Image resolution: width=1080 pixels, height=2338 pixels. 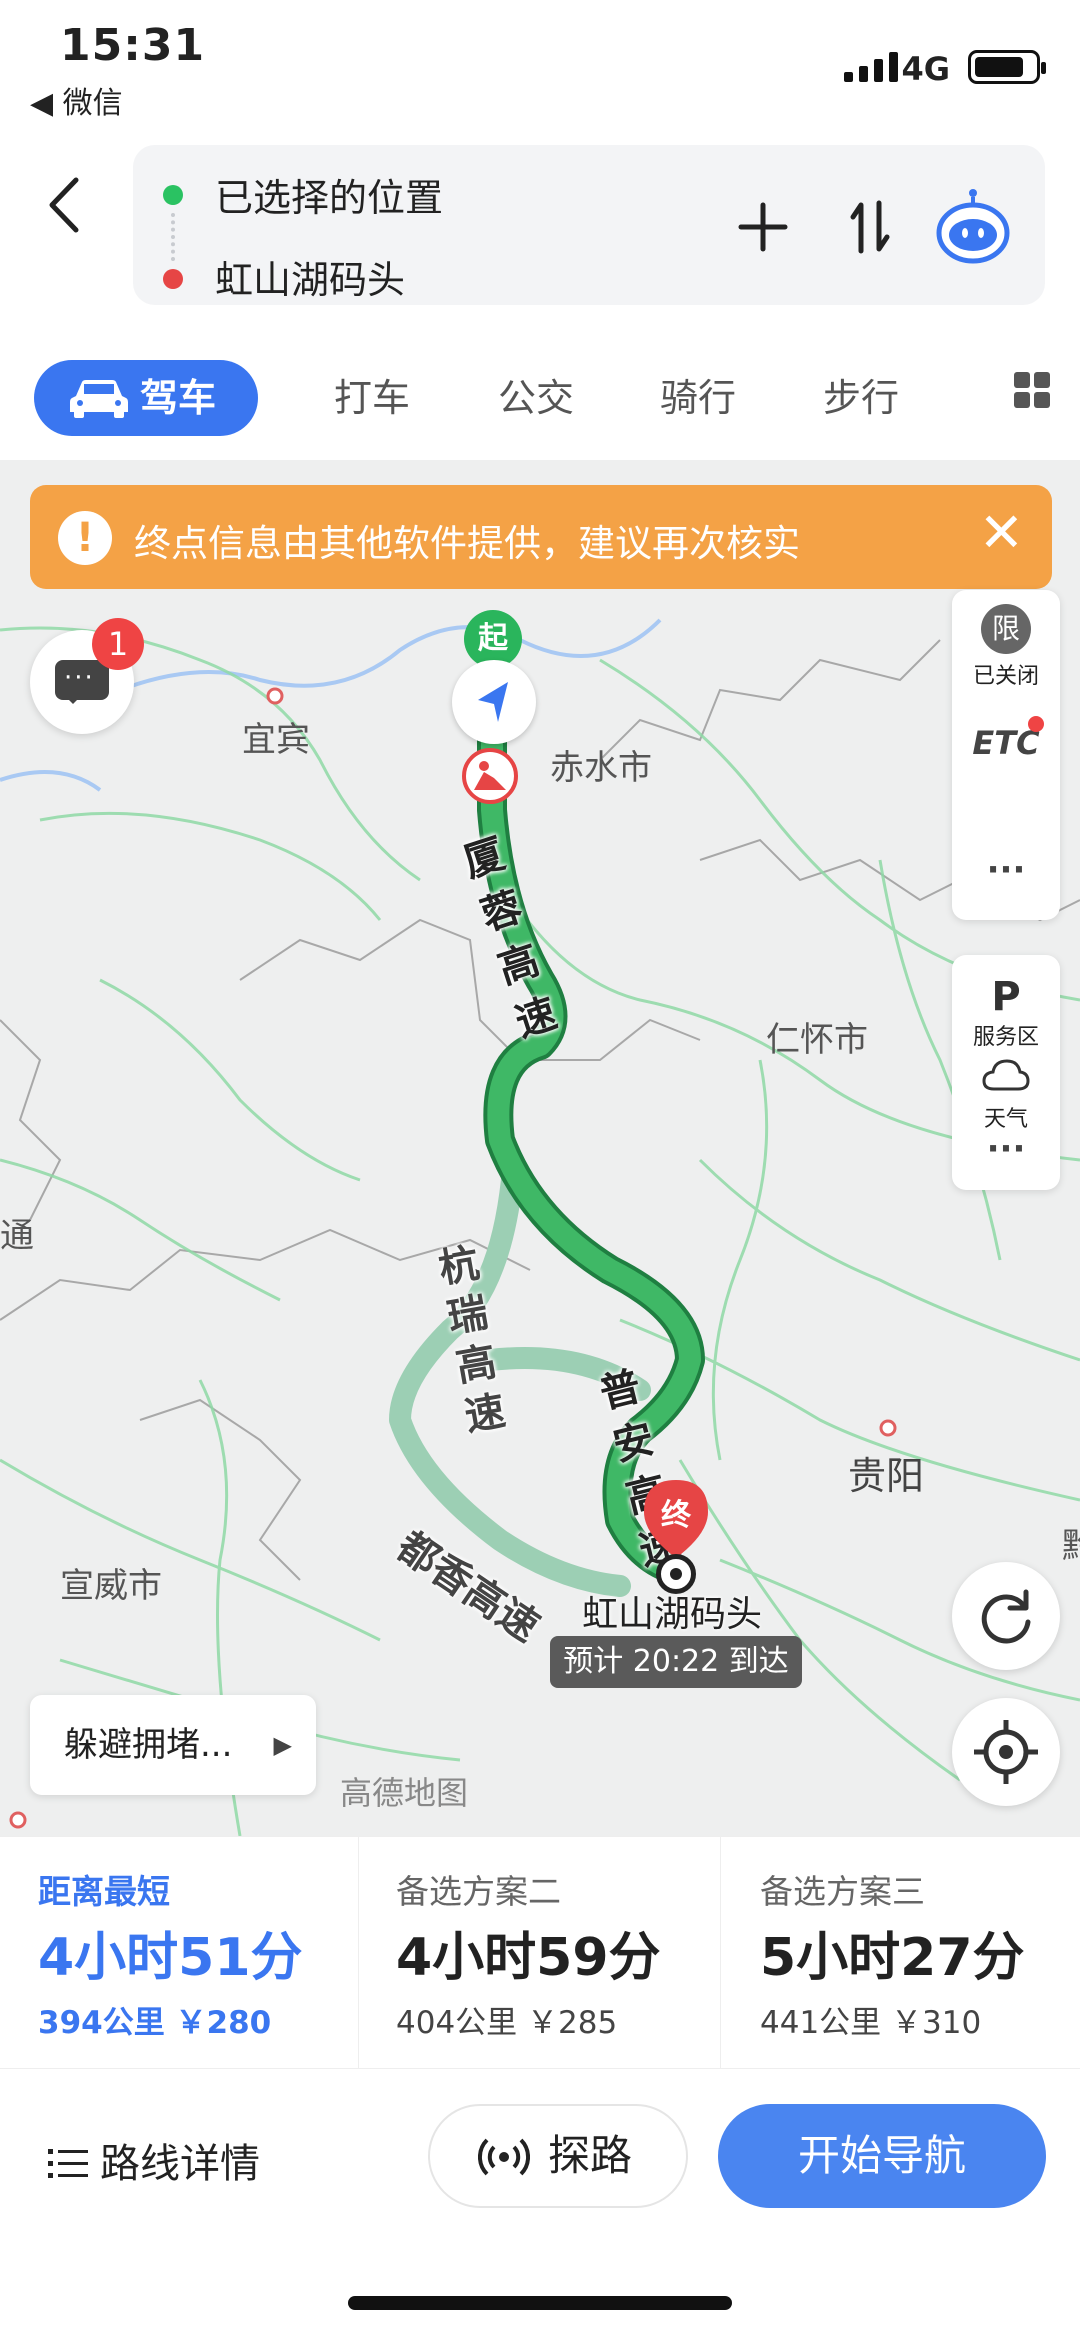 What do you see at coordinates (155, 2023) in the screenshot?
I see `plan-meta: 394公里 ￥280` at bounding box center [155, 2023].